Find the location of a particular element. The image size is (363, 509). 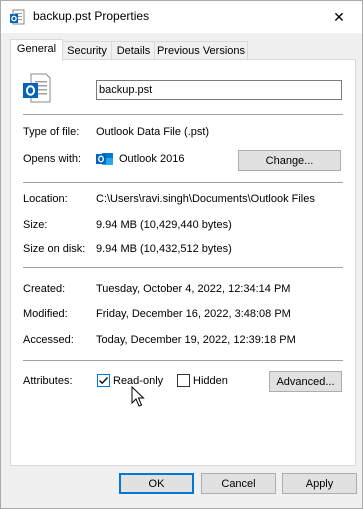

tab-security-label: Security is located at coordinates (87, 51).